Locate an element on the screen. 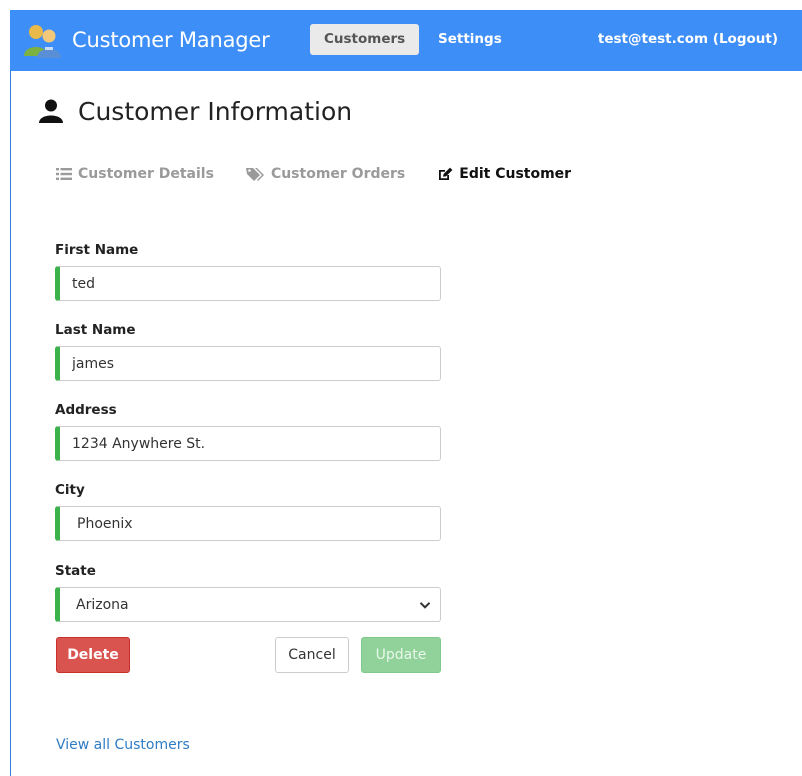 The height and width of the screenshot is (776, 802). city-input is located at coordinates (250, 523).